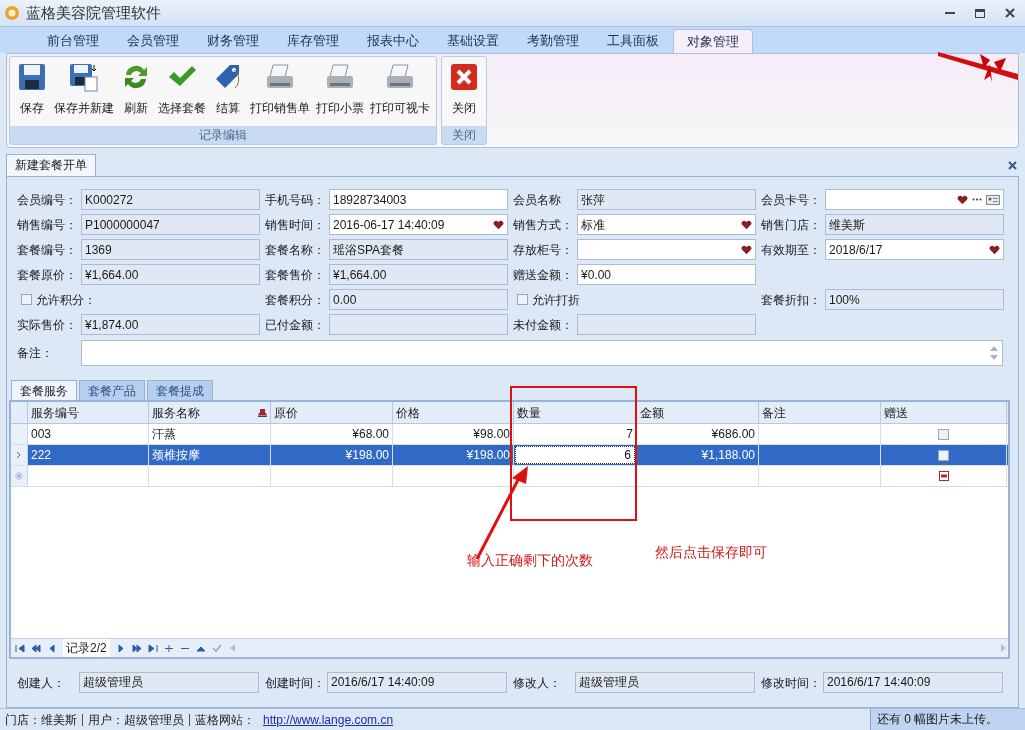 Image resolution: width=1025 pixels, height=730 pixels. What do you see at coordinates (464, 135) in the screenshot?
I see `ribbon-group-label: 关闭` at bounding box center [464, 135].